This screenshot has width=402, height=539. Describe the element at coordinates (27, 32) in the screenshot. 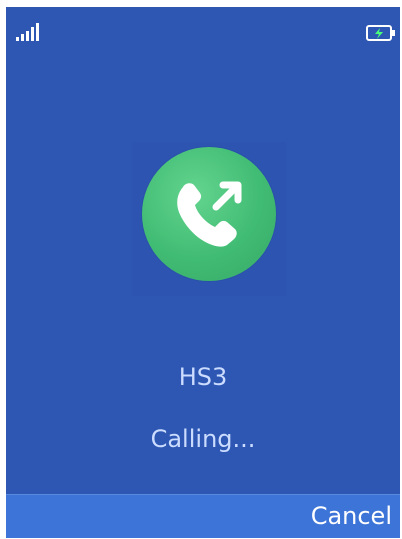

I see `signal-strength-icon` at that location.